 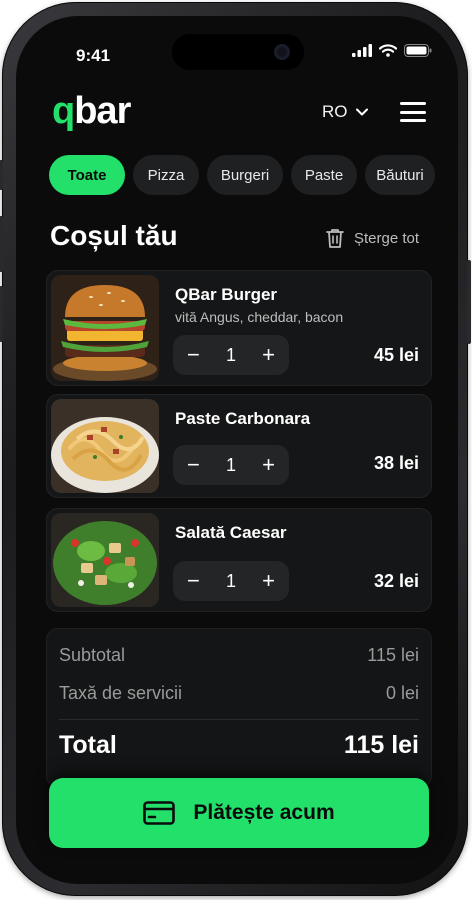 I want to click on item-name: QBar Burger, so click(x=226, y=294).